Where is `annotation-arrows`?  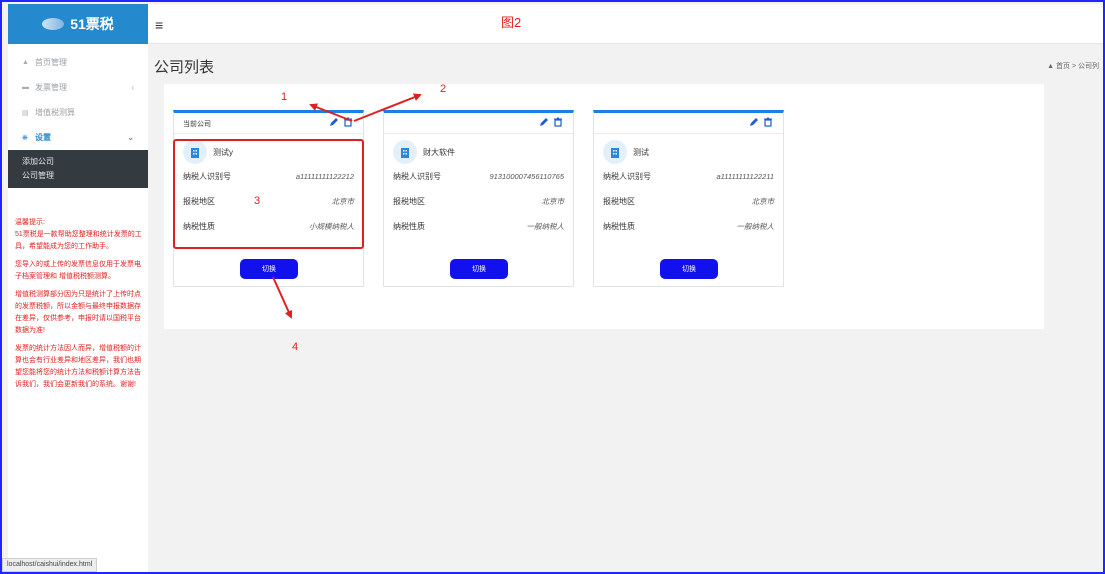
annotation-arrows is located at coordinates (347, 206).